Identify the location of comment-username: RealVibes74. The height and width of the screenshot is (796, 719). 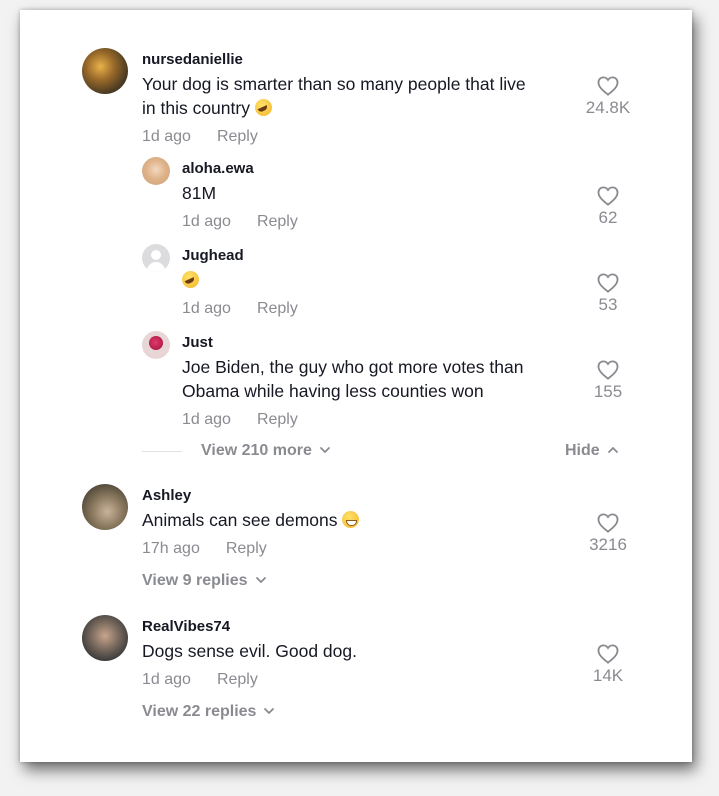
(186, 626).